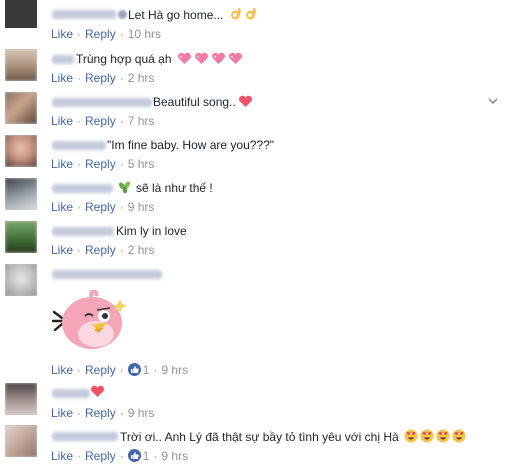 The width and height of the screenshot is (508, 471). What do you see at coordinates (125, 189) in the screenshot?
I see `herb-icon` at bounding box center [125, 189].